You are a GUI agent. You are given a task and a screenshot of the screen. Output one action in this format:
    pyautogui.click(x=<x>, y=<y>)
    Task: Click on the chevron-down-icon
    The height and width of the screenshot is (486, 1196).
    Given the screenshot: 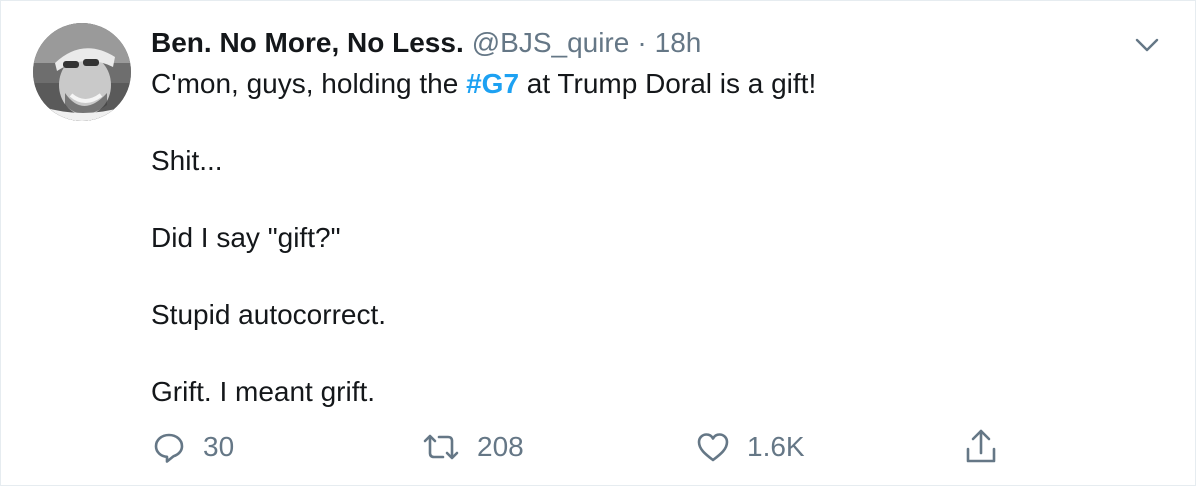 What is the action you would take?
    pyautogui.click(x=1147, y=45)
    